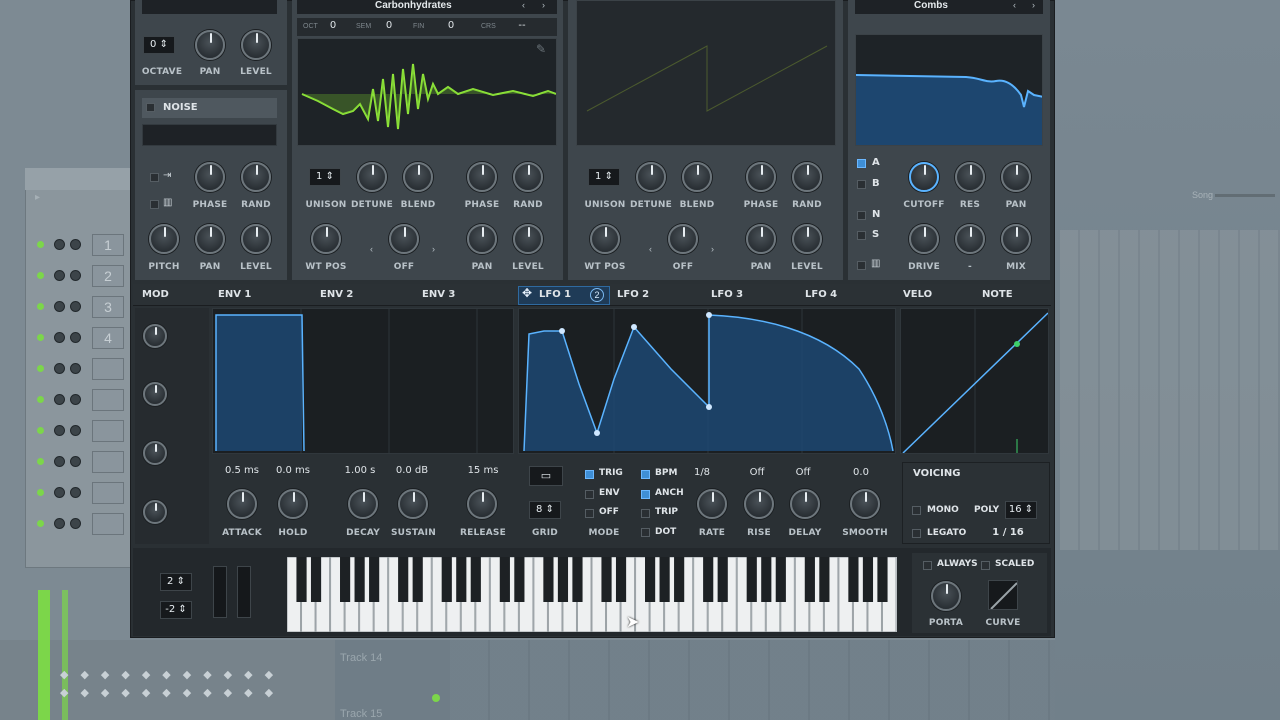 The width and height of the screenshot is (1280, 720). I want to click on osc-a-warp-next-icon: ›, so click(433, 249).